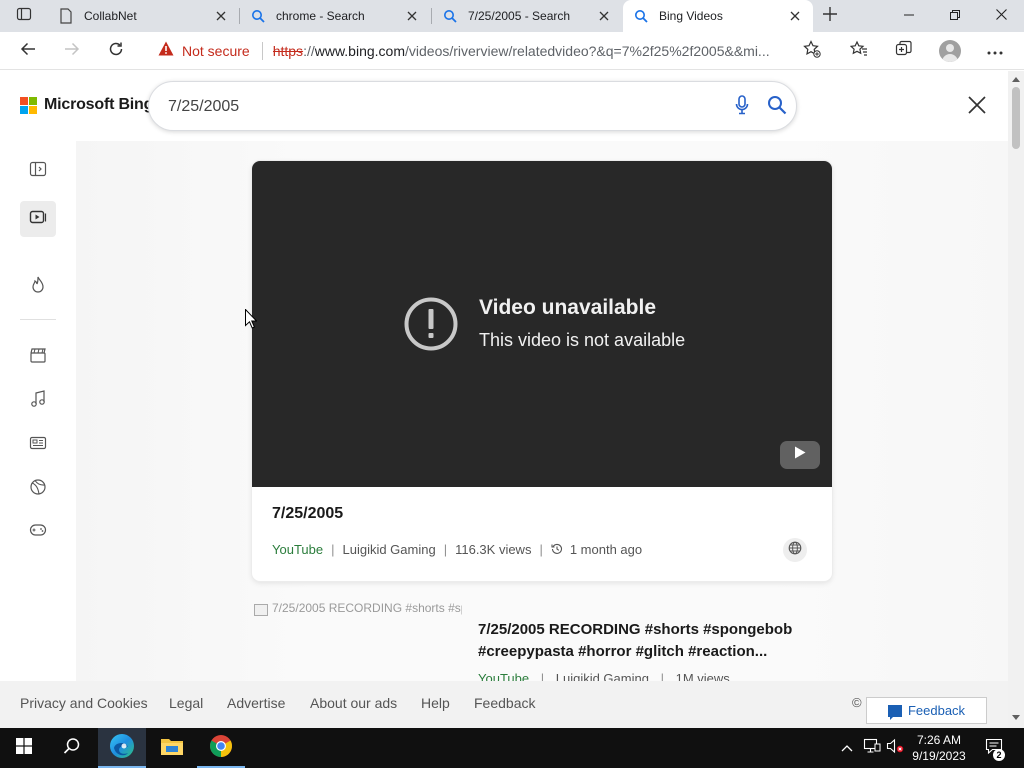  I want to click on tab-date-search: 7/25/2005 - Search, so click(527, 16).